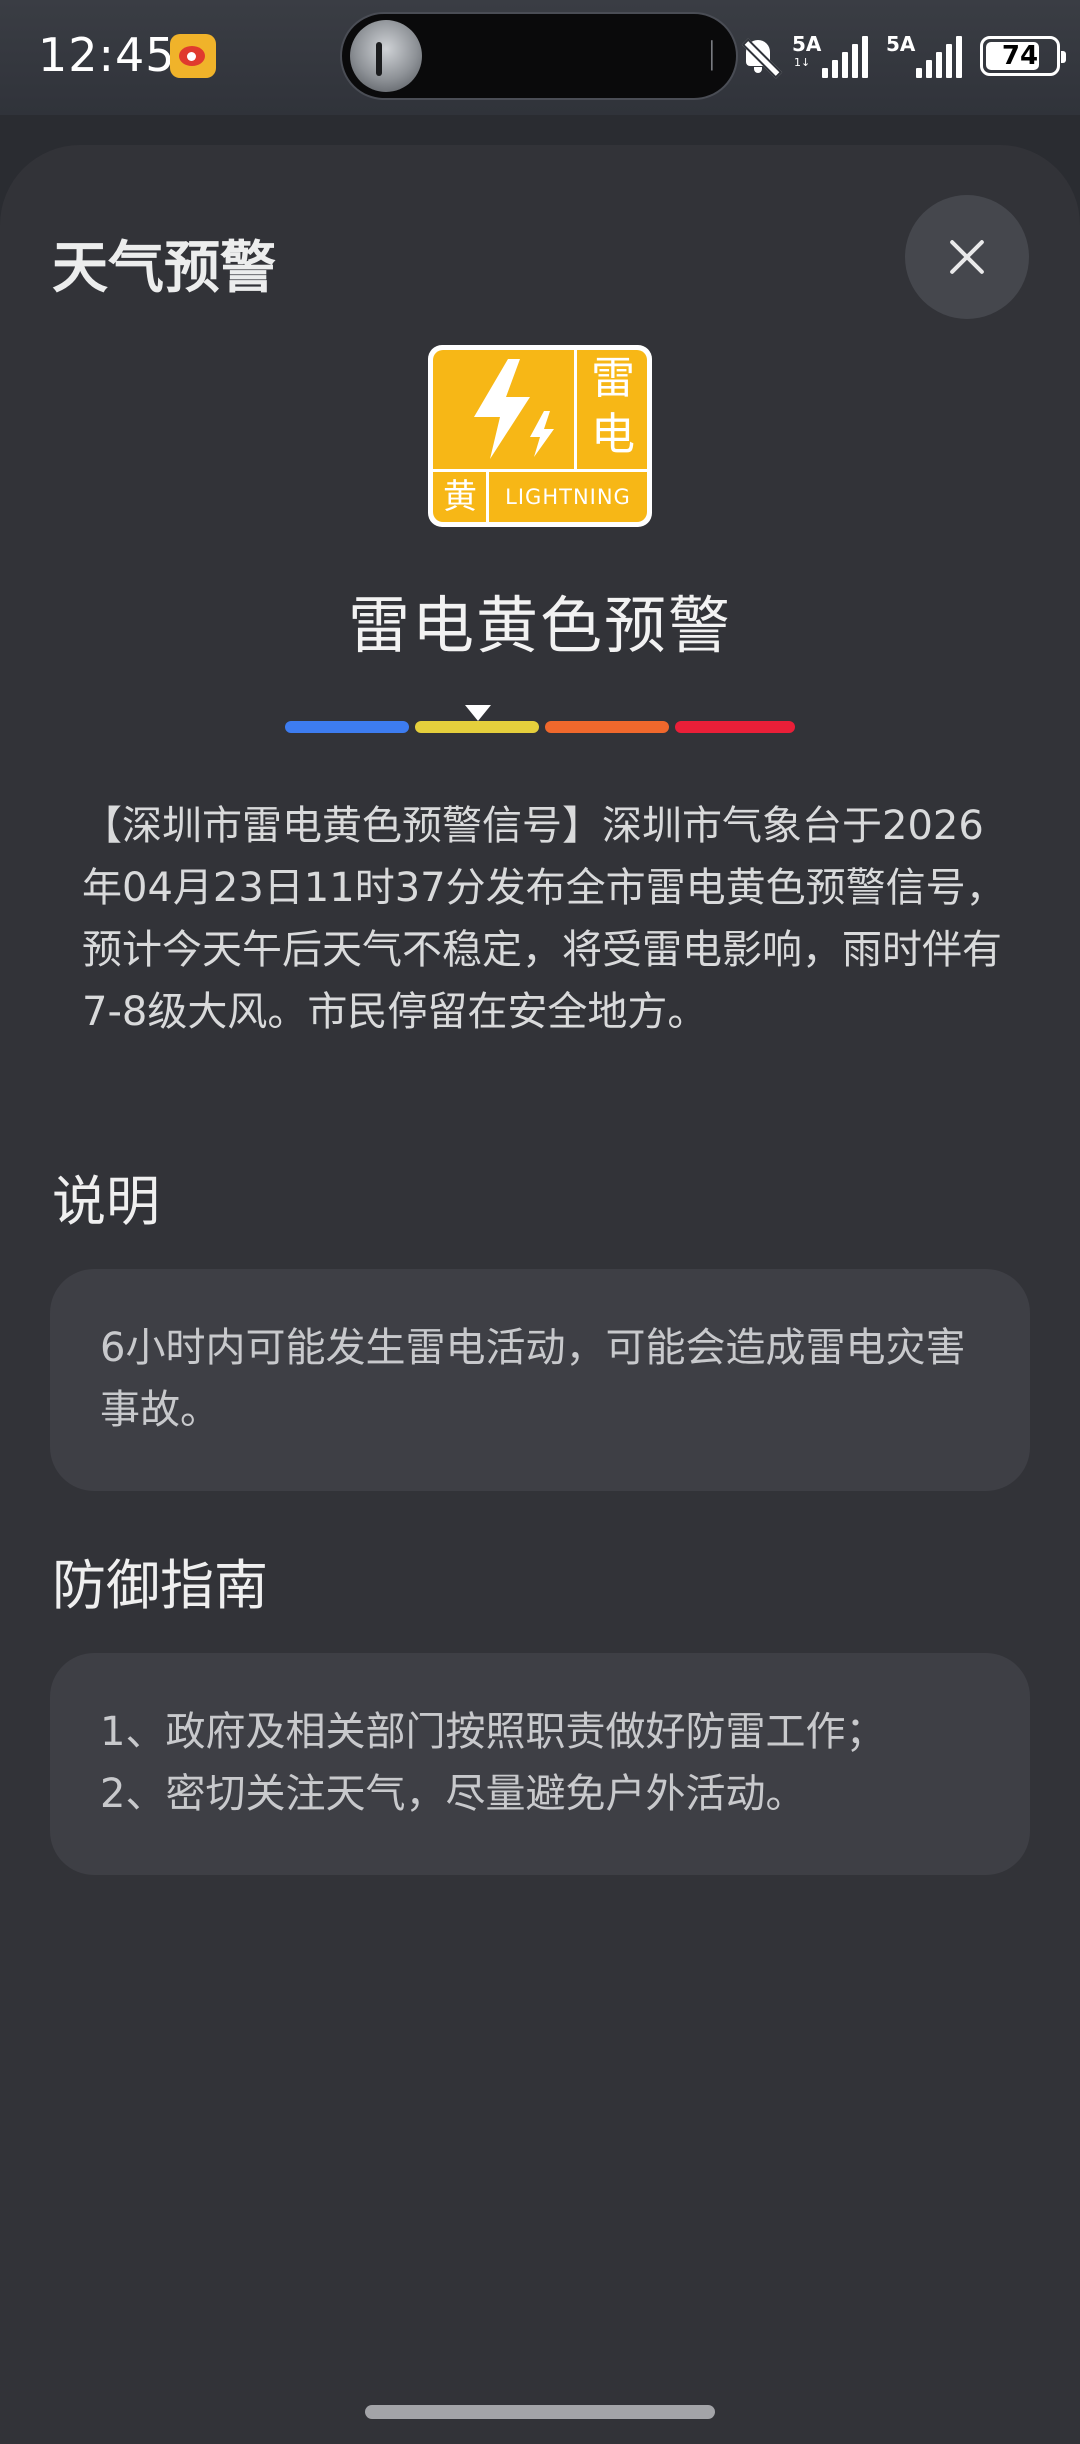 Image resolution: width=1080 pixels, height=2444 pixels. What do you see at coordinates (613, 378) in the screenshot?
I see `icon-char-top: 雷` at bounding box center [613, 378].